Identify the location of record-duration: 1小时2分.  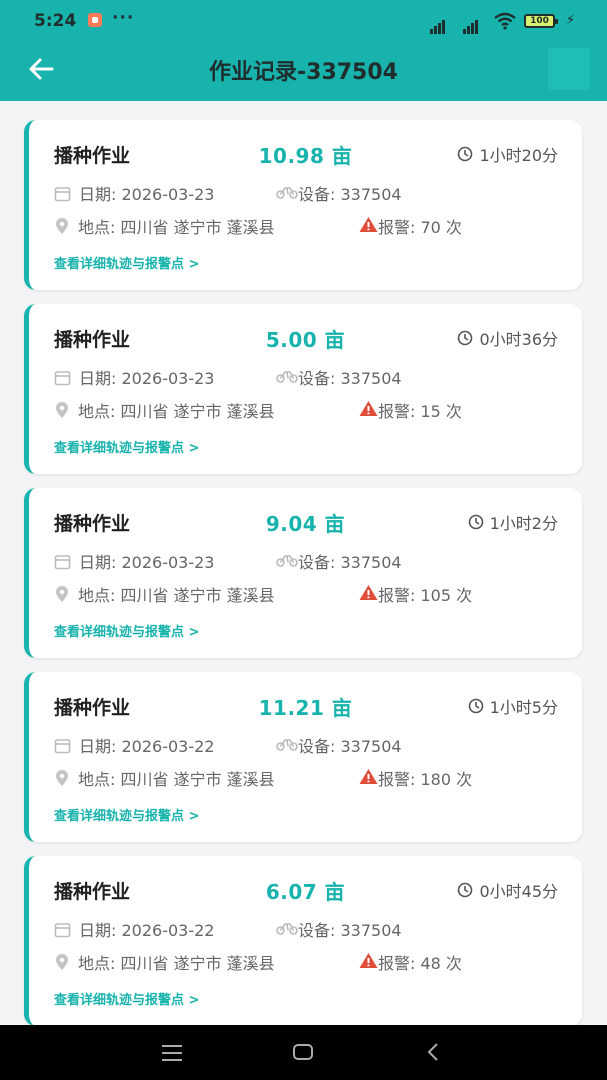
(513, 522).